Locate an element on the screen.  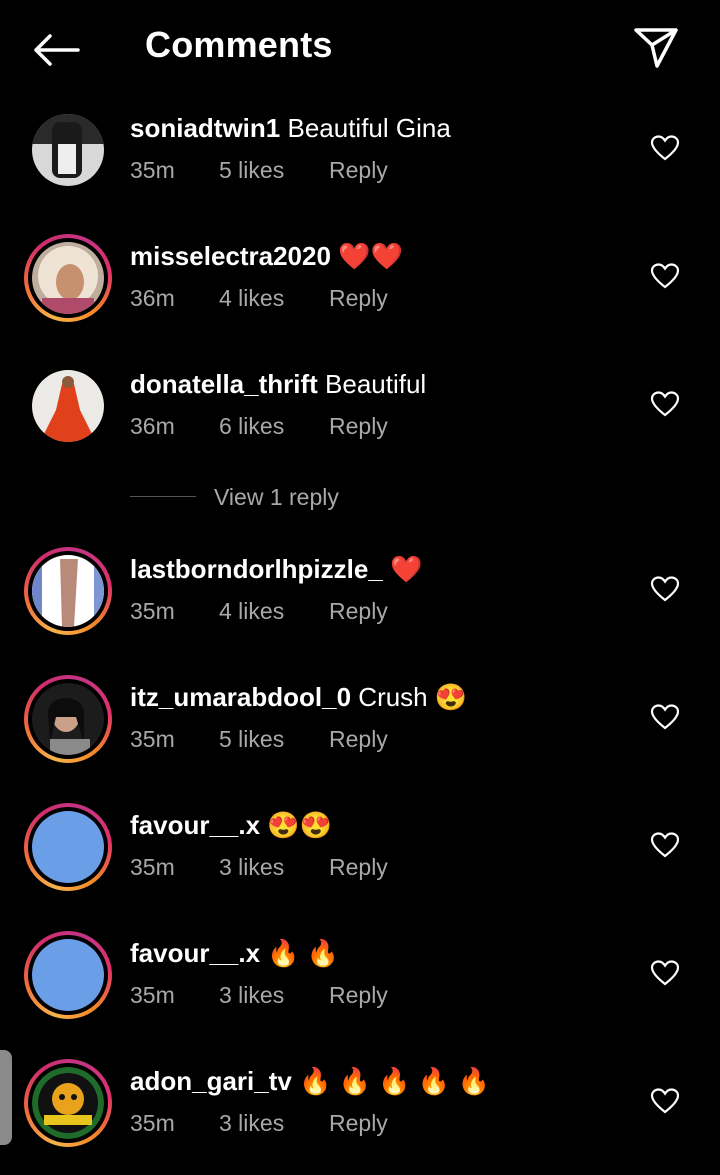
comment-text: Crush is located at coordinates (393, 697).